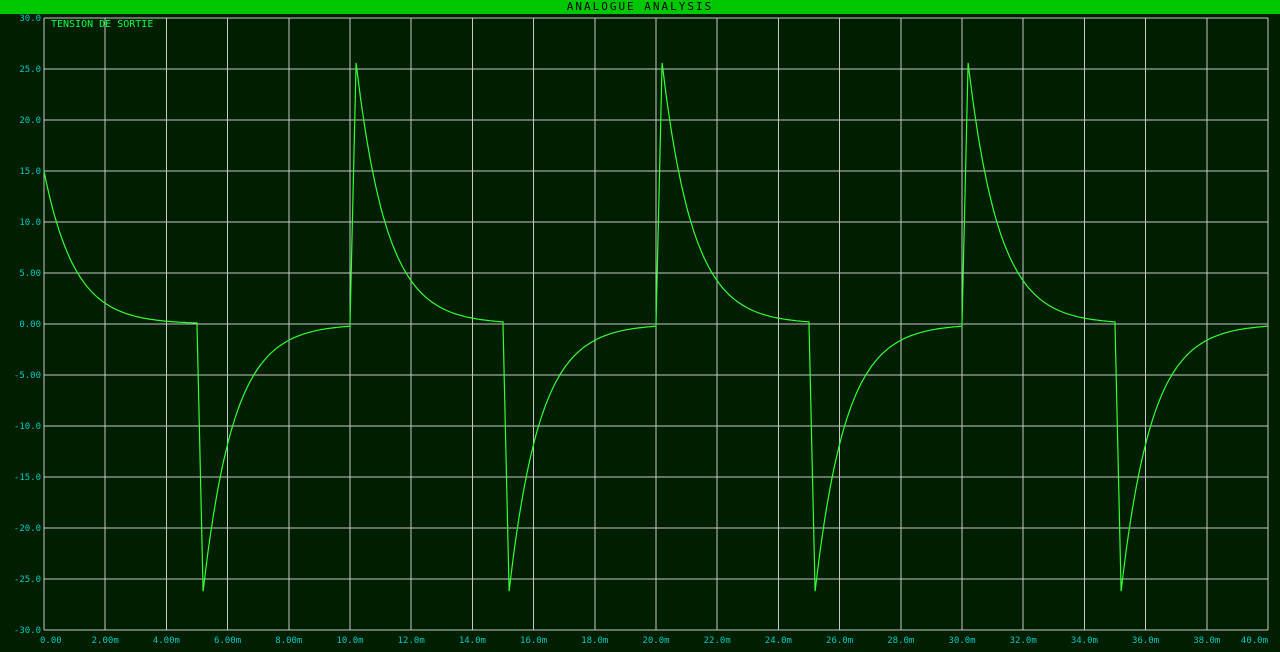 The height and width of the screenshot is (652, 1280). Describe the element at coordinates (1206, 641) in the screenshot. I see `x-tick-label: 38.0m` at that location.